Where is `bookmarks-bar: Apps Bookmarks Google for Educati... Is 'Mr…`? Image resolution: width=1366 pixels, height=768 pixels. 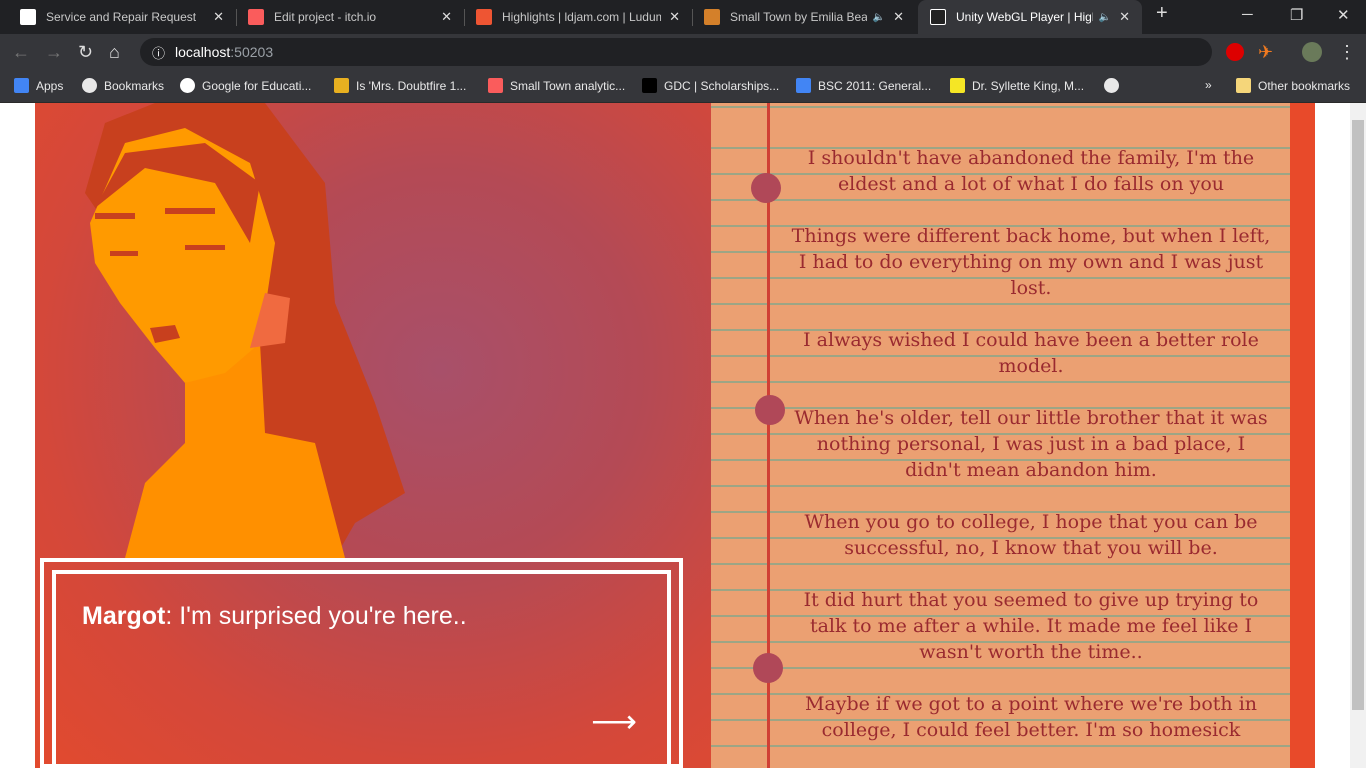
bookmarks-bar: Apps Bookmarks Google for Educati... Is 'Mr… is located at coordinates (683, 86).